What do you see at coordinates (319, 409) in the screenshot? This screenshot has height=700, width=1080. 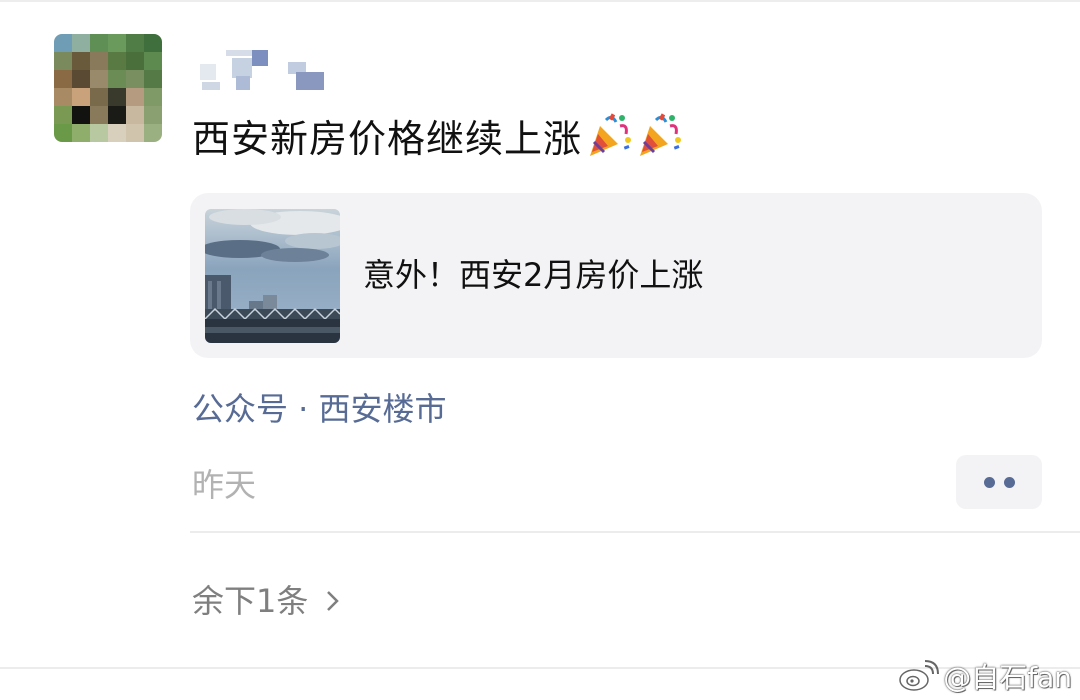 I see `source-link: 公众号 · 西安楼市` at bounding box center [319, 409].